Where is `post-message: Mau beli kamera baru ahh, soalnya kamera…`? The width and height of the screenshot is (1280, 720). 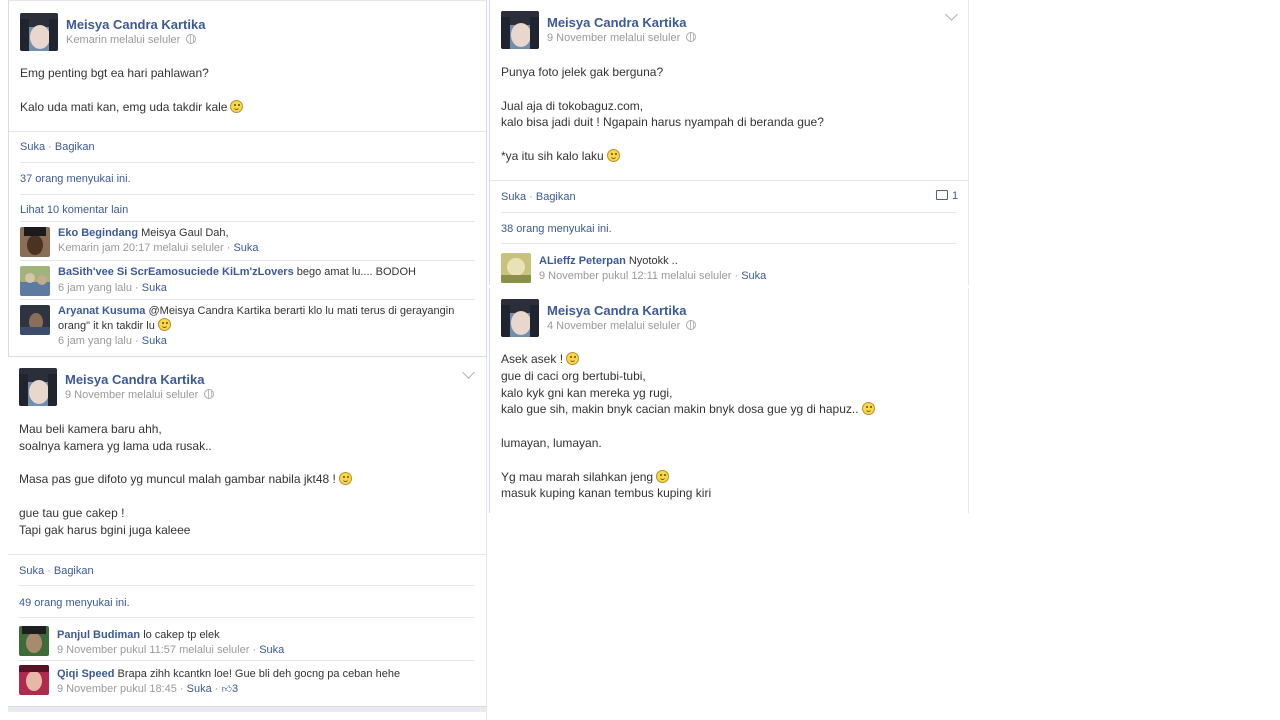 post-message: Mau beli kamera baru ahh, soalnya kamera… is located at coordinates (185, 480).